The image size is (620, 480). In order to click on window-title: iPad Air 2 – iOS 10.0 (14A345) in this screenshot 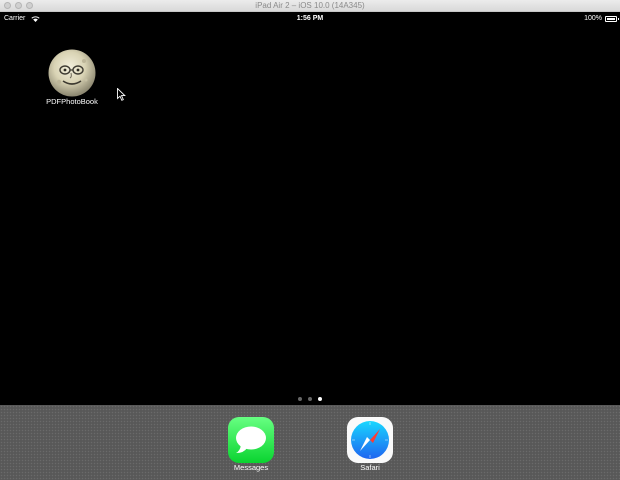, I will do `click(310, 5)`.